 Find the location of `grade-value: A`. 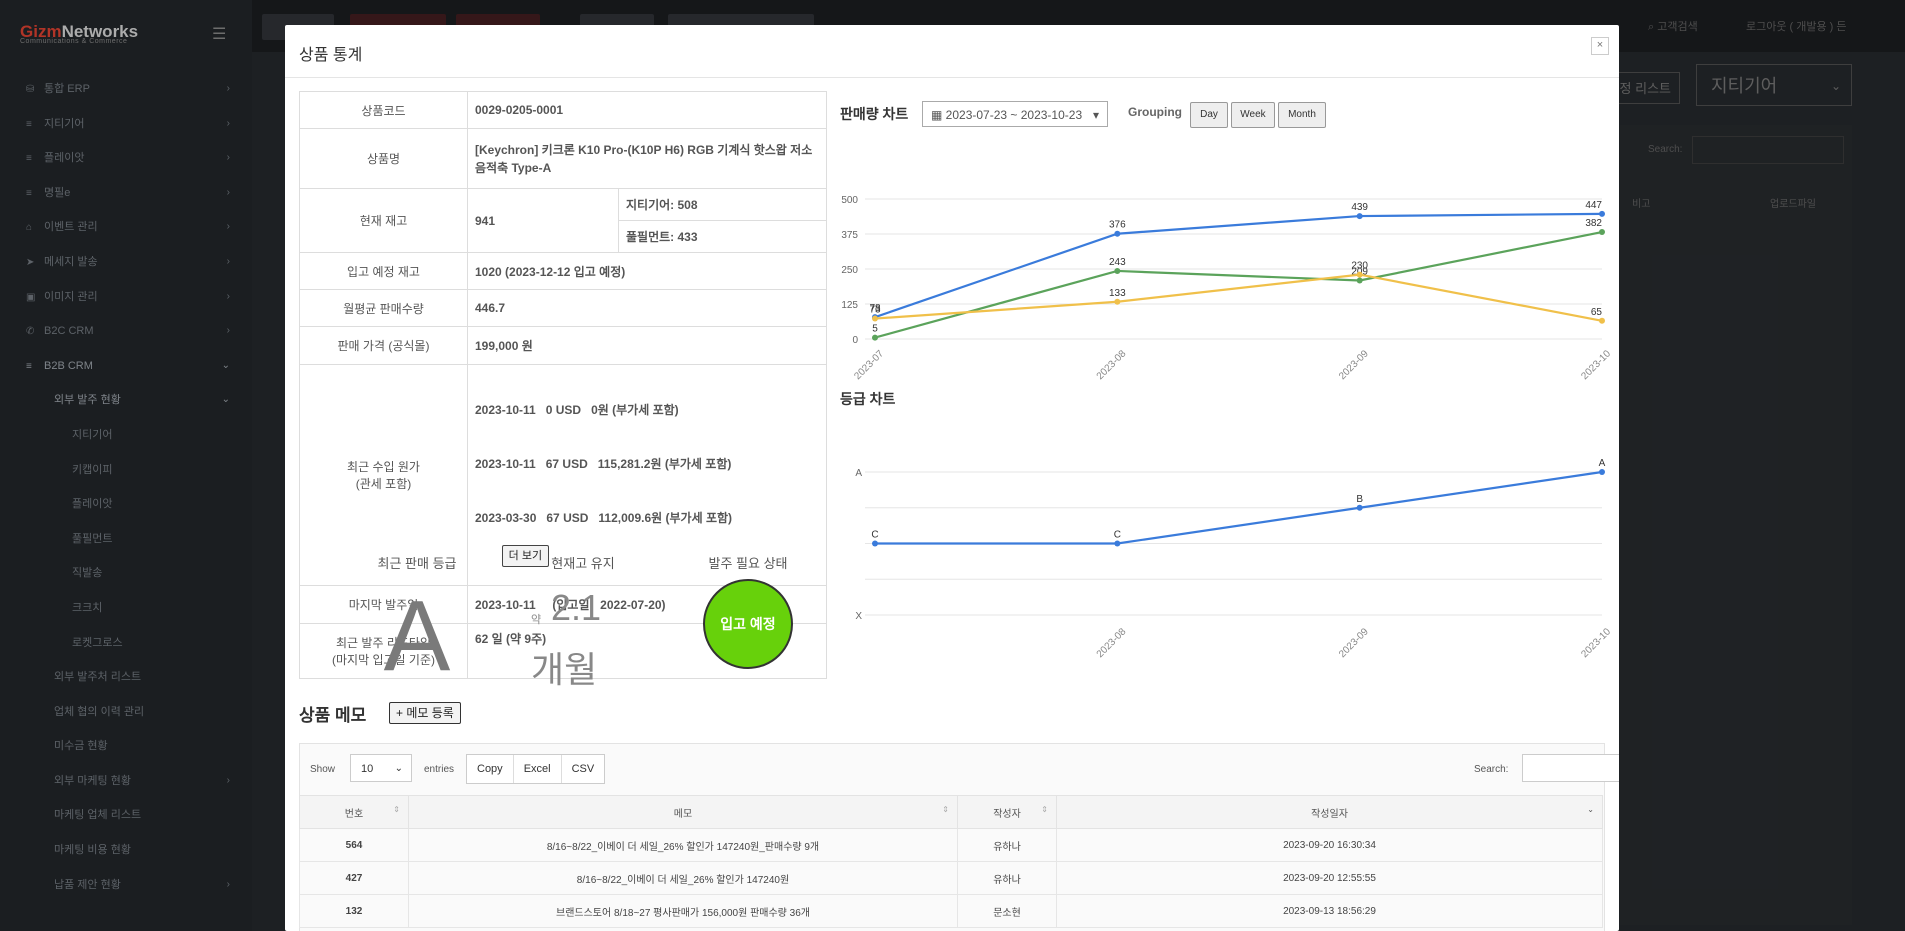

grade-value: A is located at coordinates (417, 636).